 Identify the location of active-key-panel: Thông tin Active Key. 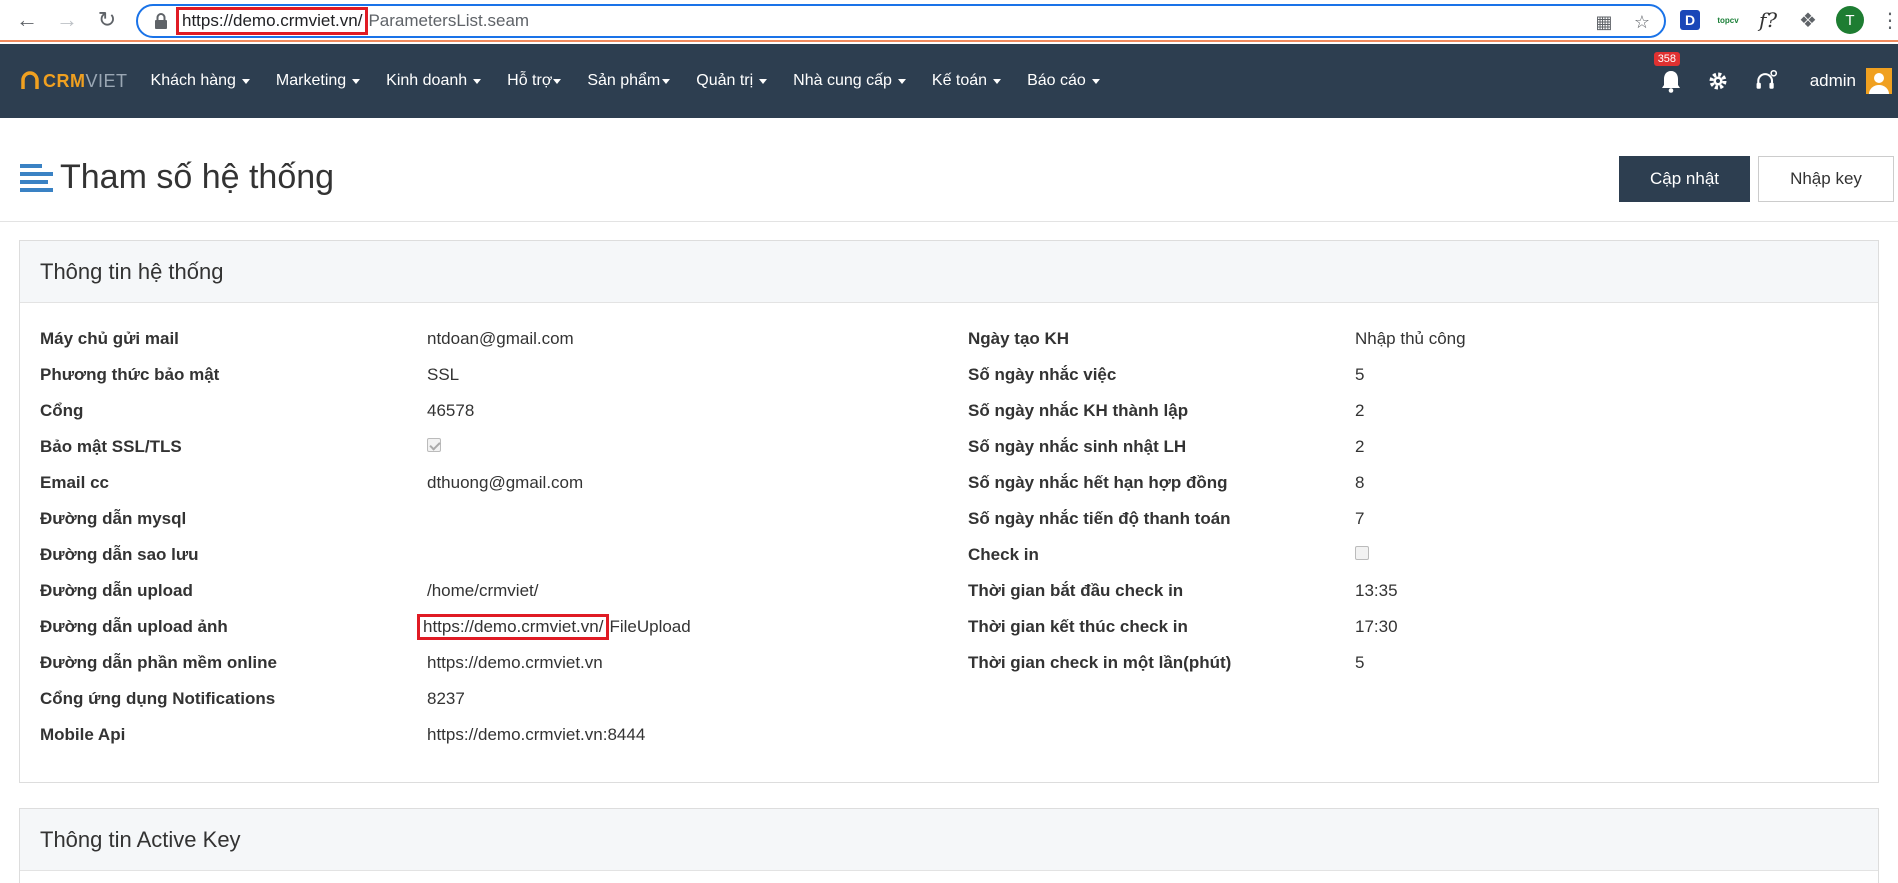
(949, 845).